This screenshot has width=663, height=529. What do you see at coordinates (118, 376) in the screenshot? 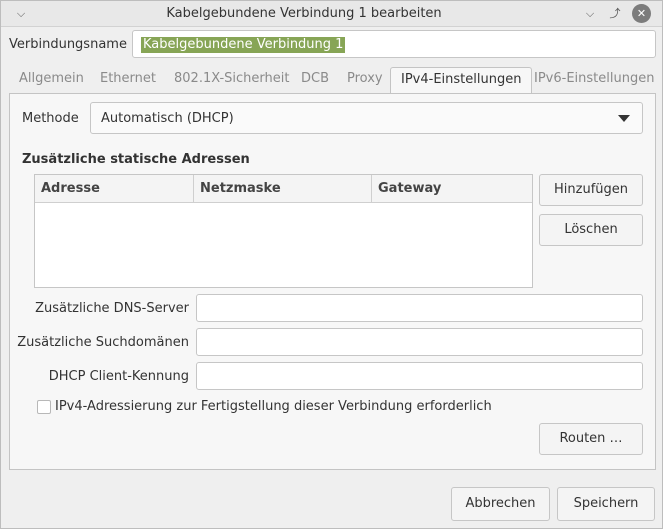
I see `dhcp-client-id-label: DHCP Client-Kennung` at bounding box center [118, 376].